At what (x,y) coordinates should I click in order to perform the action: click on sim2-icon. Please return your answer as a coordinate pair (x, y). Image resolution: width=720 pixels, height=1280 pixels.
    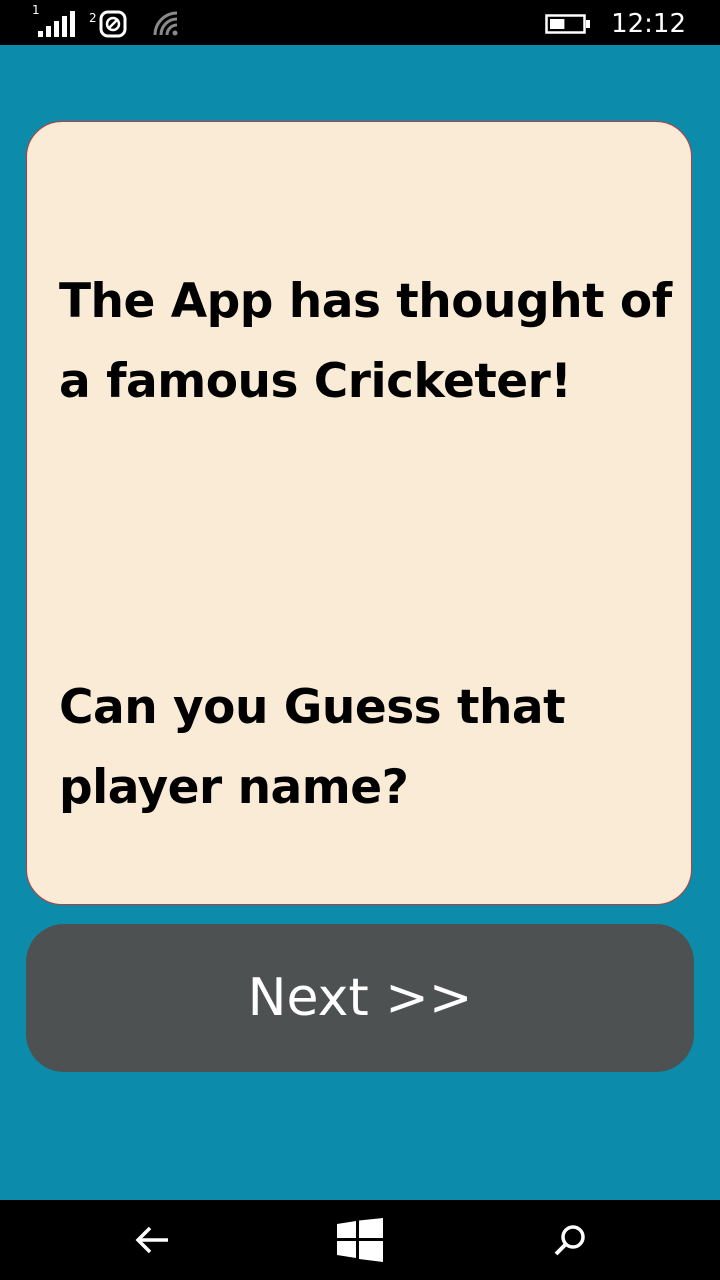
    Looking at the image, I should click on (113, 24).